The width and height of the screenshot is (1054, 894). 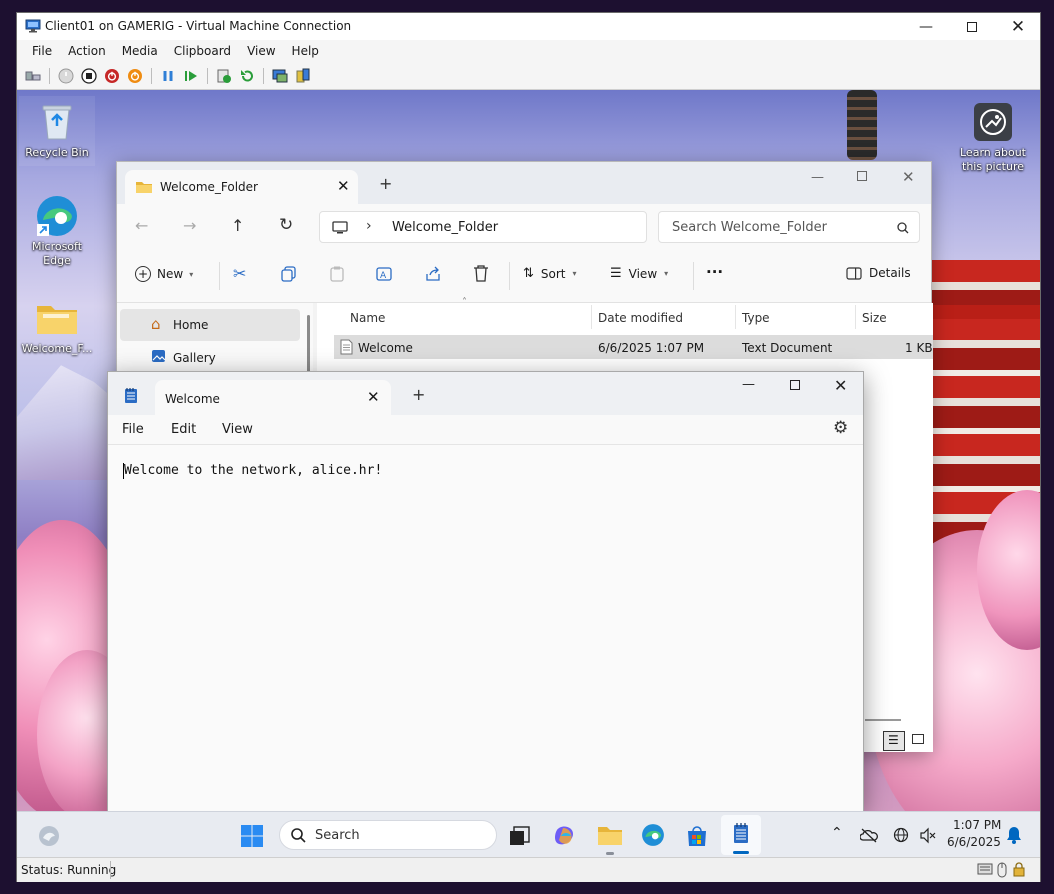 I want to click on tiles-view-button, so click(x=918, y=741).